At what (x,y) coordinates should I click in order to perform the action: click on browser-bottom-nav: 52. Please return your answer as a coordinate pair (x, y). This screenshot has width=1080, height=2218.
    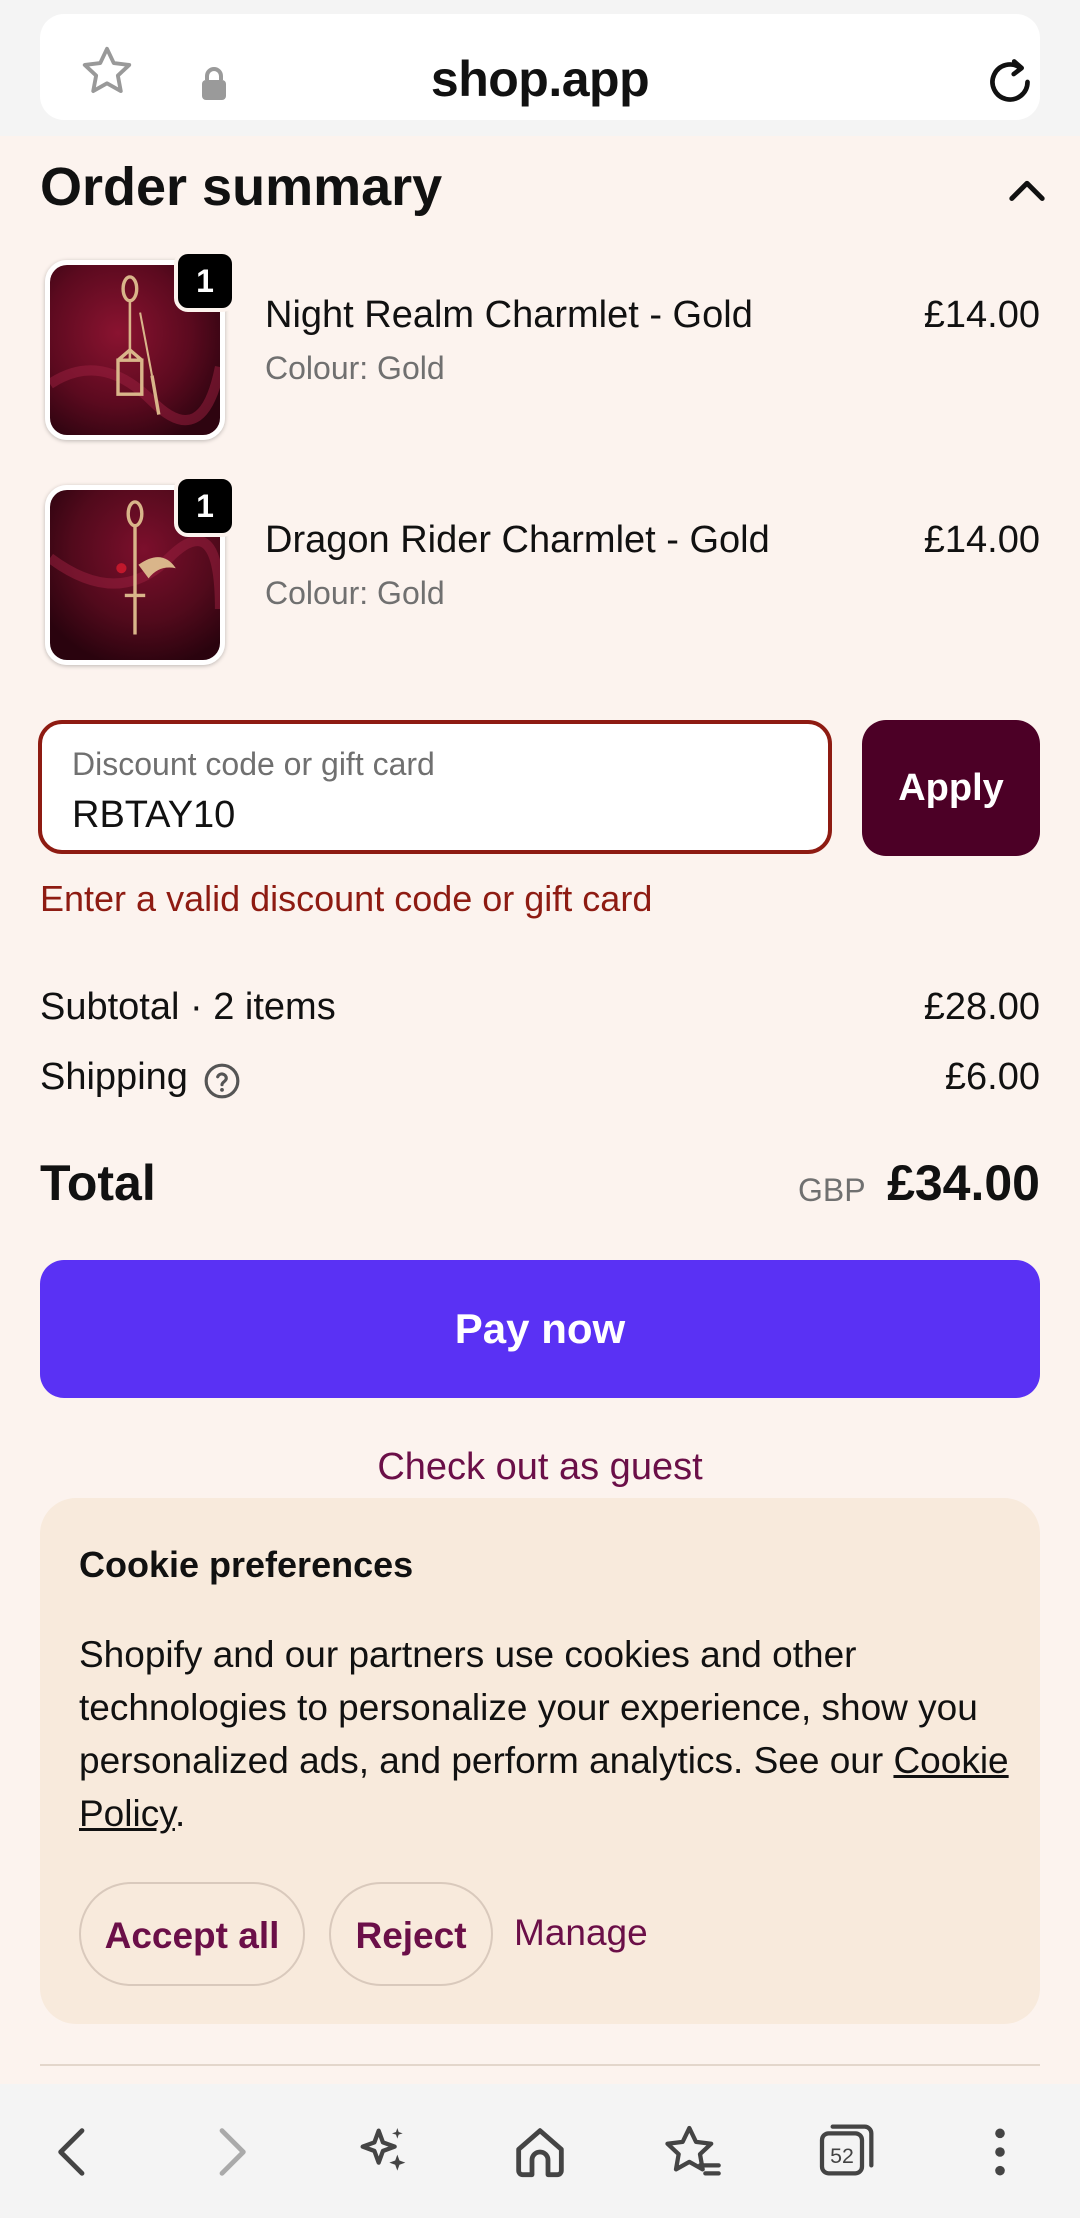
    Looking at the image, I should click on (540, 2151).